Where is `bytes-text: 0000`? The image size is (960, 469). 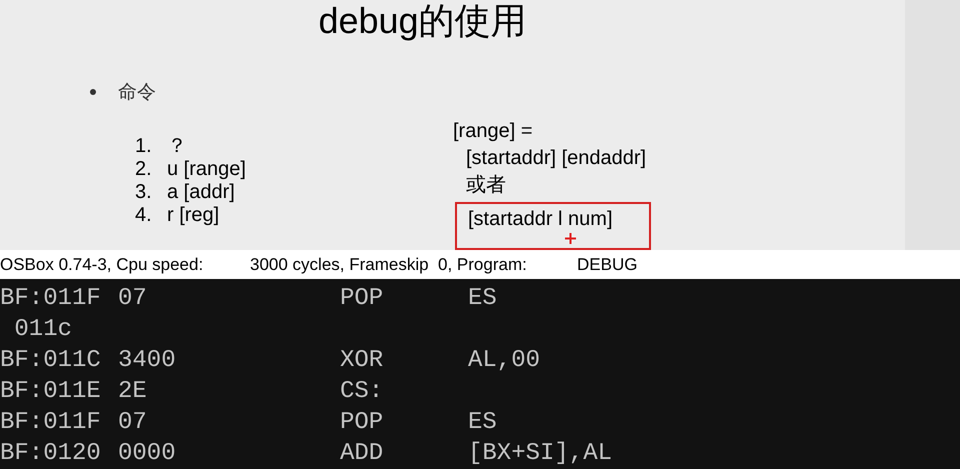 bytes-text: 0000 is located at coordinates (147, 453).